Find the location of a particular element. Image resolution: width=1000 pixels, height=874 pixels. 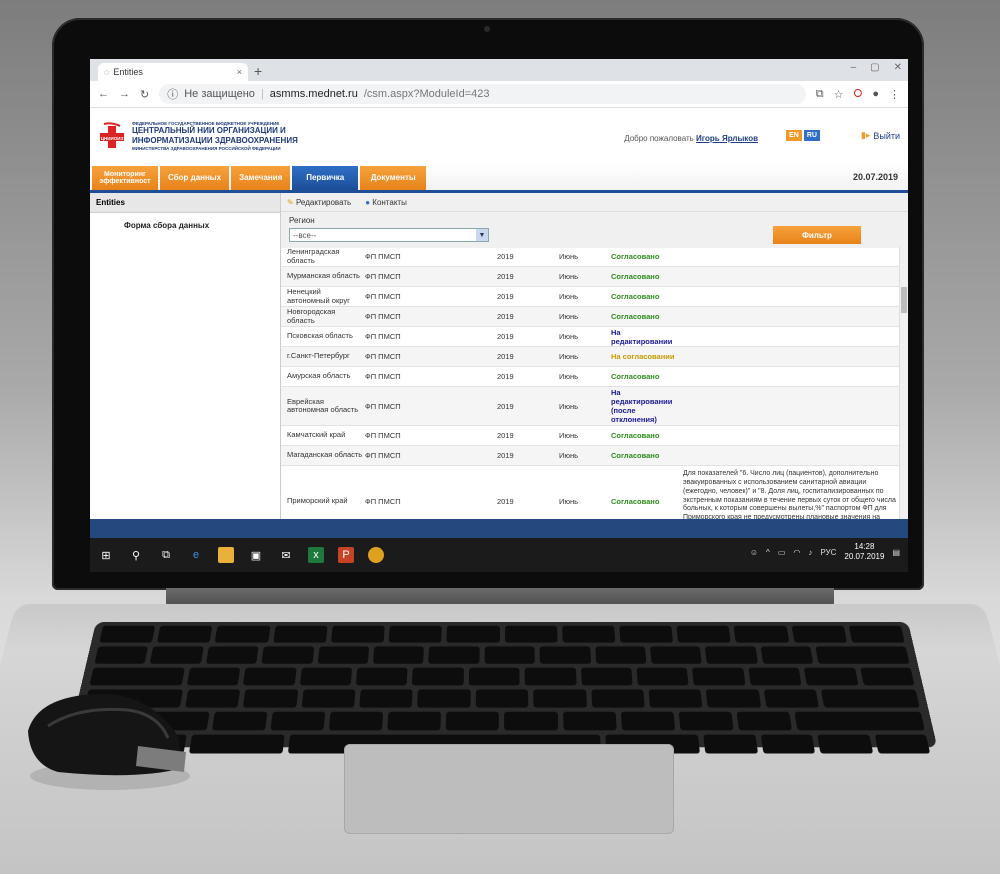

translate-icon: ⧉ is located at coordinates (820, 94).